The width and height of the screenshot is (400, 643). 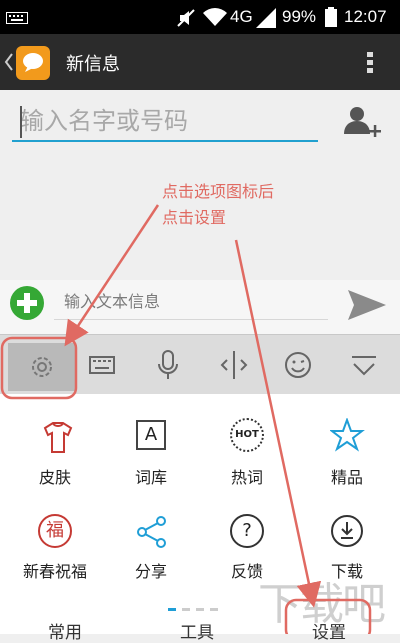 What do you see at coordinates (367, 305) in the screenshot?
I see `send-icon` at bounding box center [367, 305].